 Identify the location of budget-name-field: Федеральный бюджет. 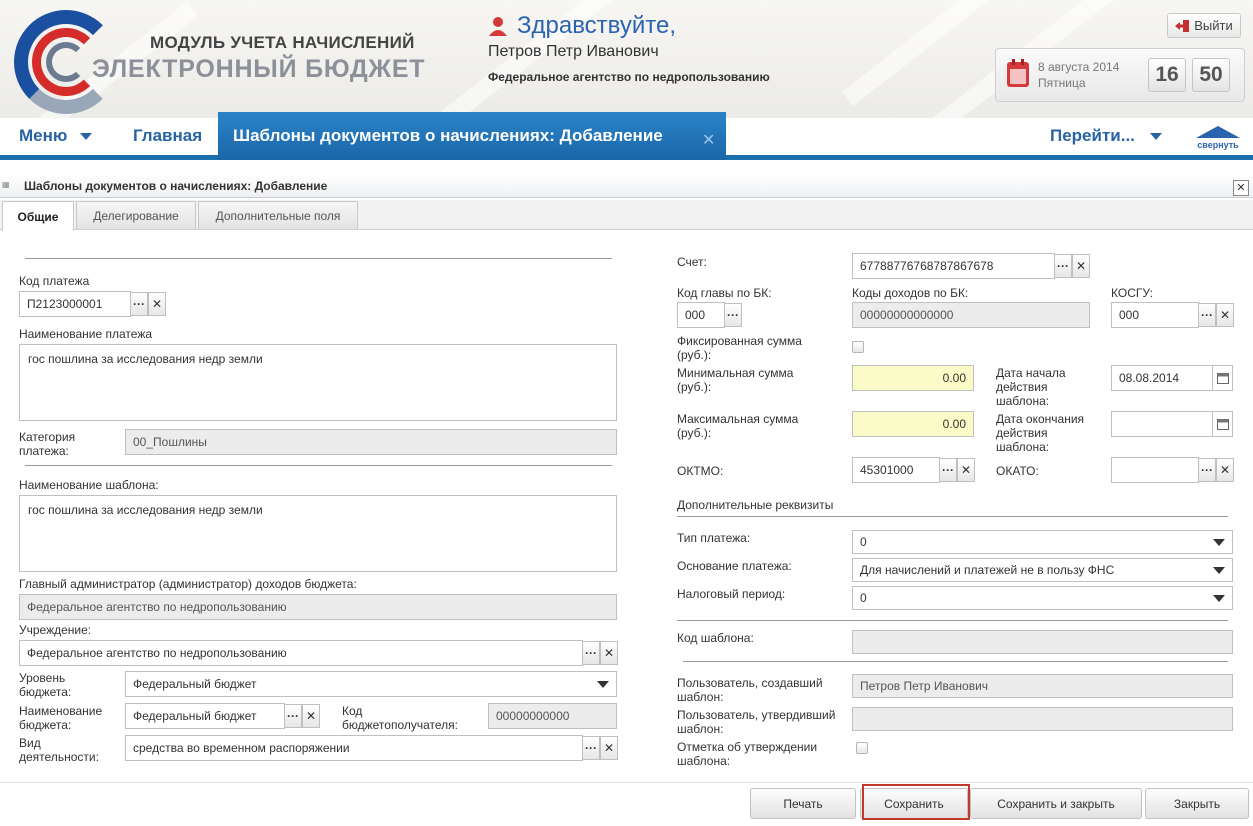
(205, 716).